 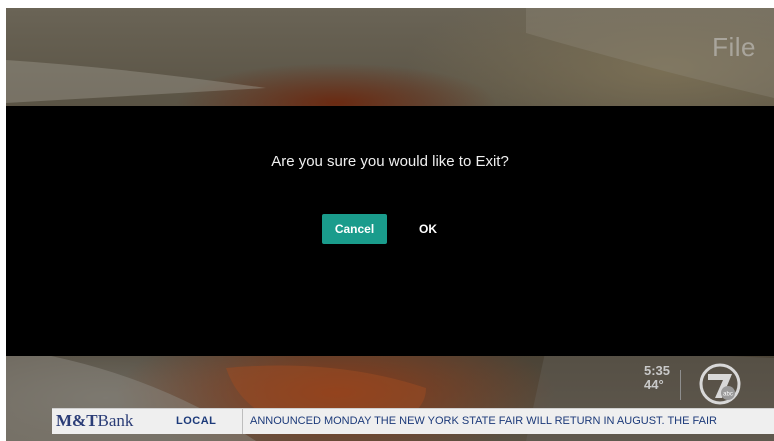 I want to click on ticker-divider, so click(x=242, y=421).